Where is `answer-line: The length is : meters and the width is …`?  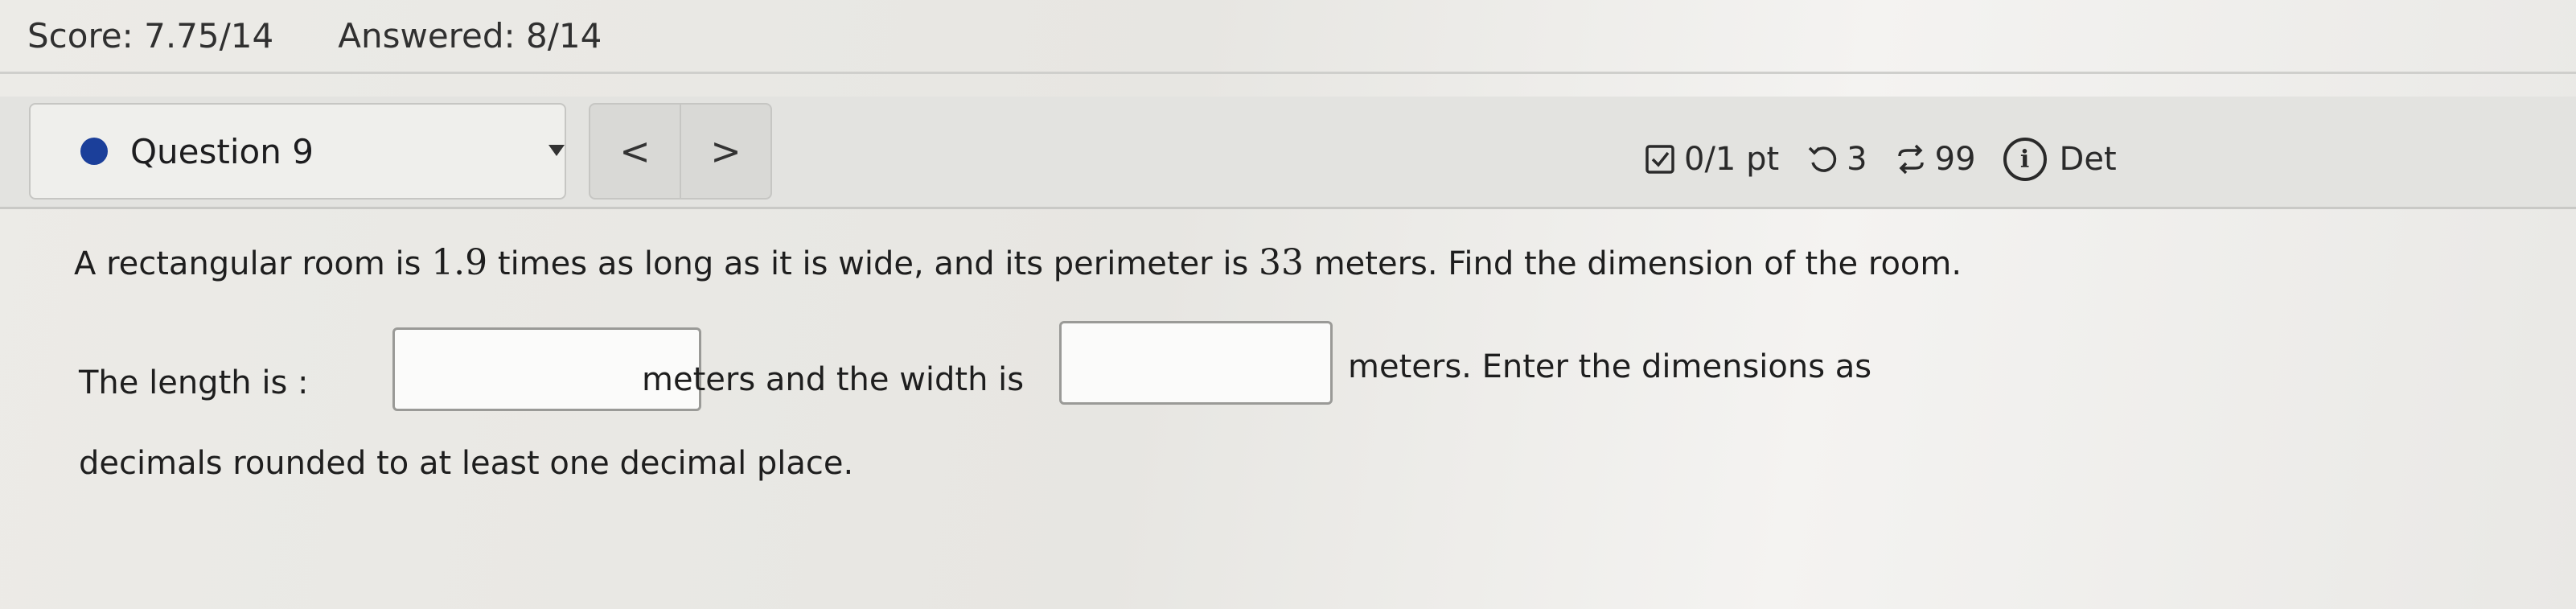 answer-line: The length is : meters and the width is … is located at coordinates (1039, 366).